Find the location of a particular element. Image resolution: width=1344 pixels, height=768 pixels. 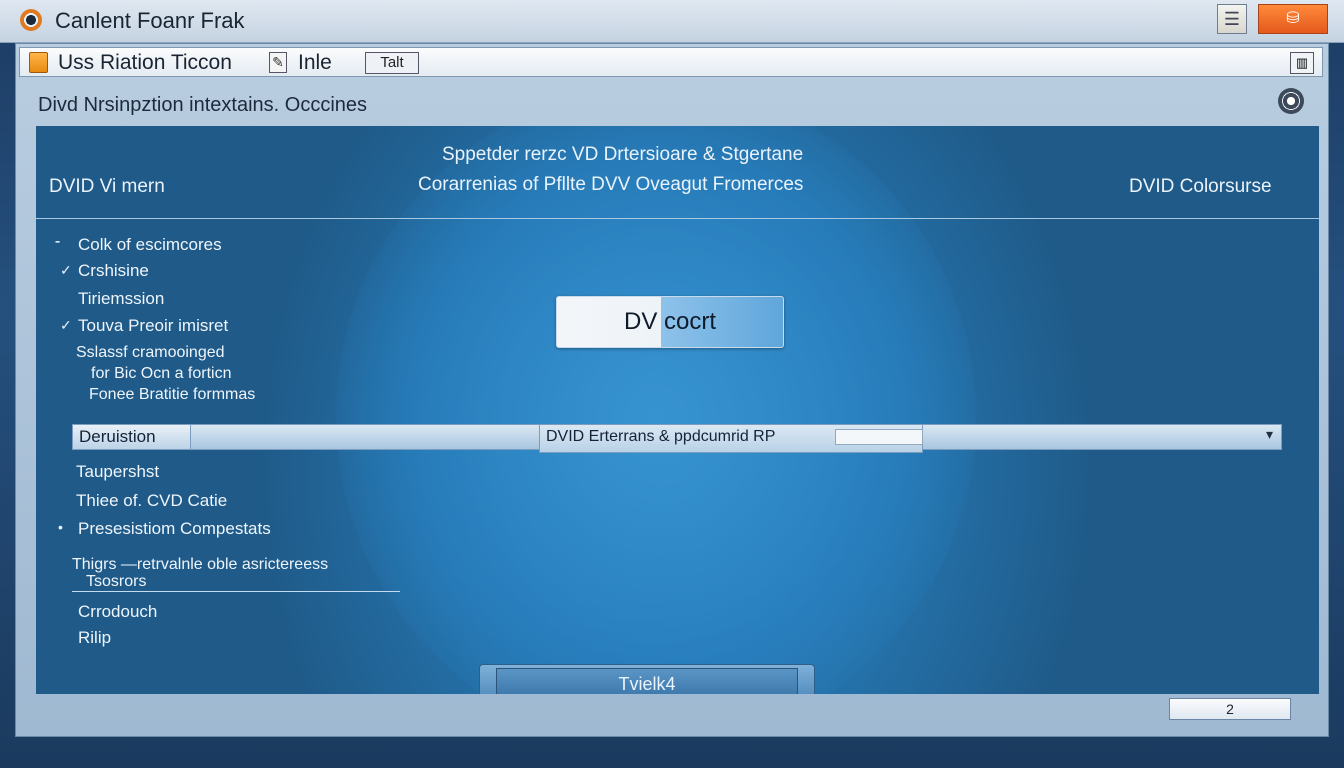

list-item: Taupershst is located at coordinates (117, 472).